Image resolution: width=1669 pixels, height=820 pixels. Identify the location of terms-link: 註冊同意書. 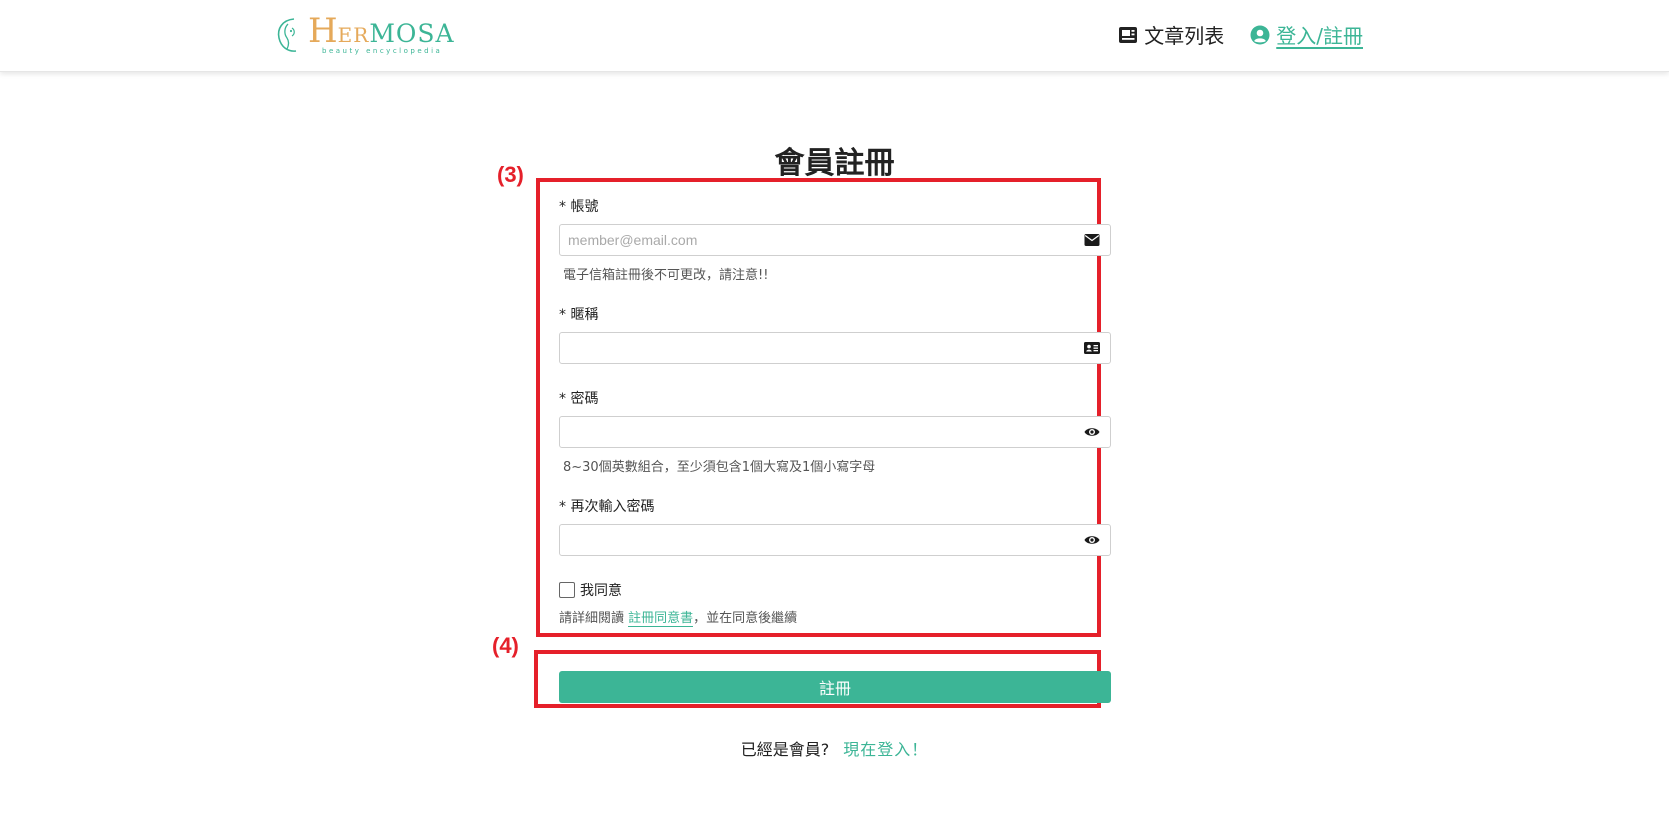
(661, 619).